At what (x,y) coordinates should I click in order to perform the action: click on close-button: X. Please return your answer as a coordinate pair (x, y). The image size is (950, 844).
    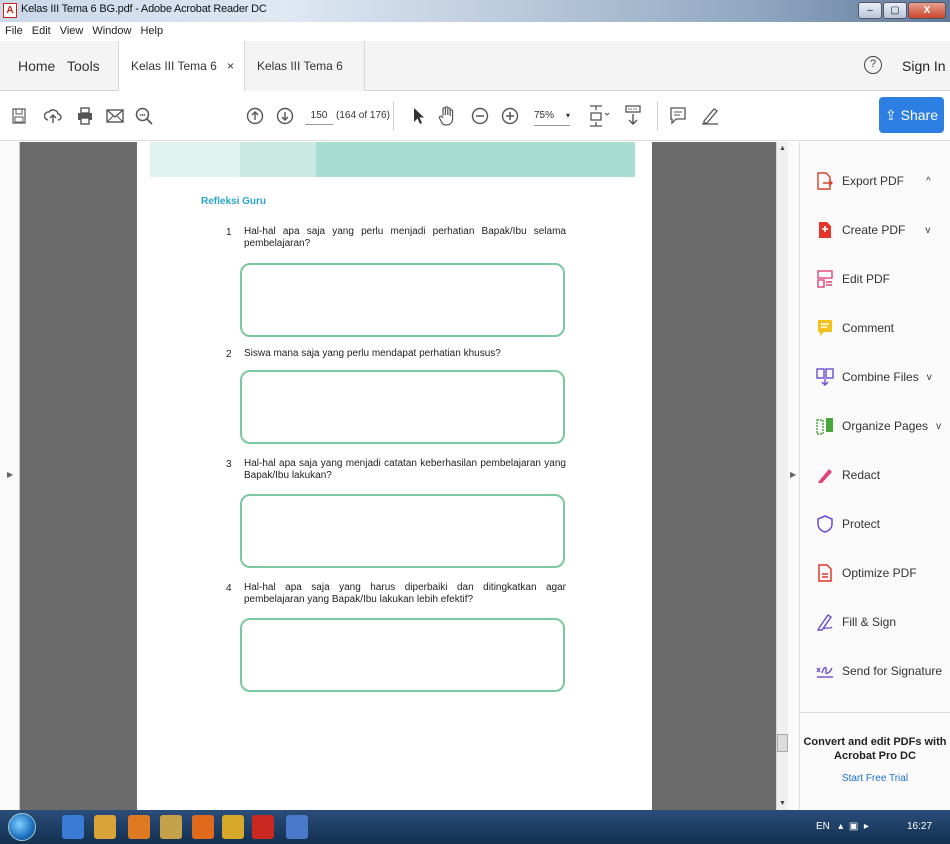
    Looking at the image, I should click on (927, 10).